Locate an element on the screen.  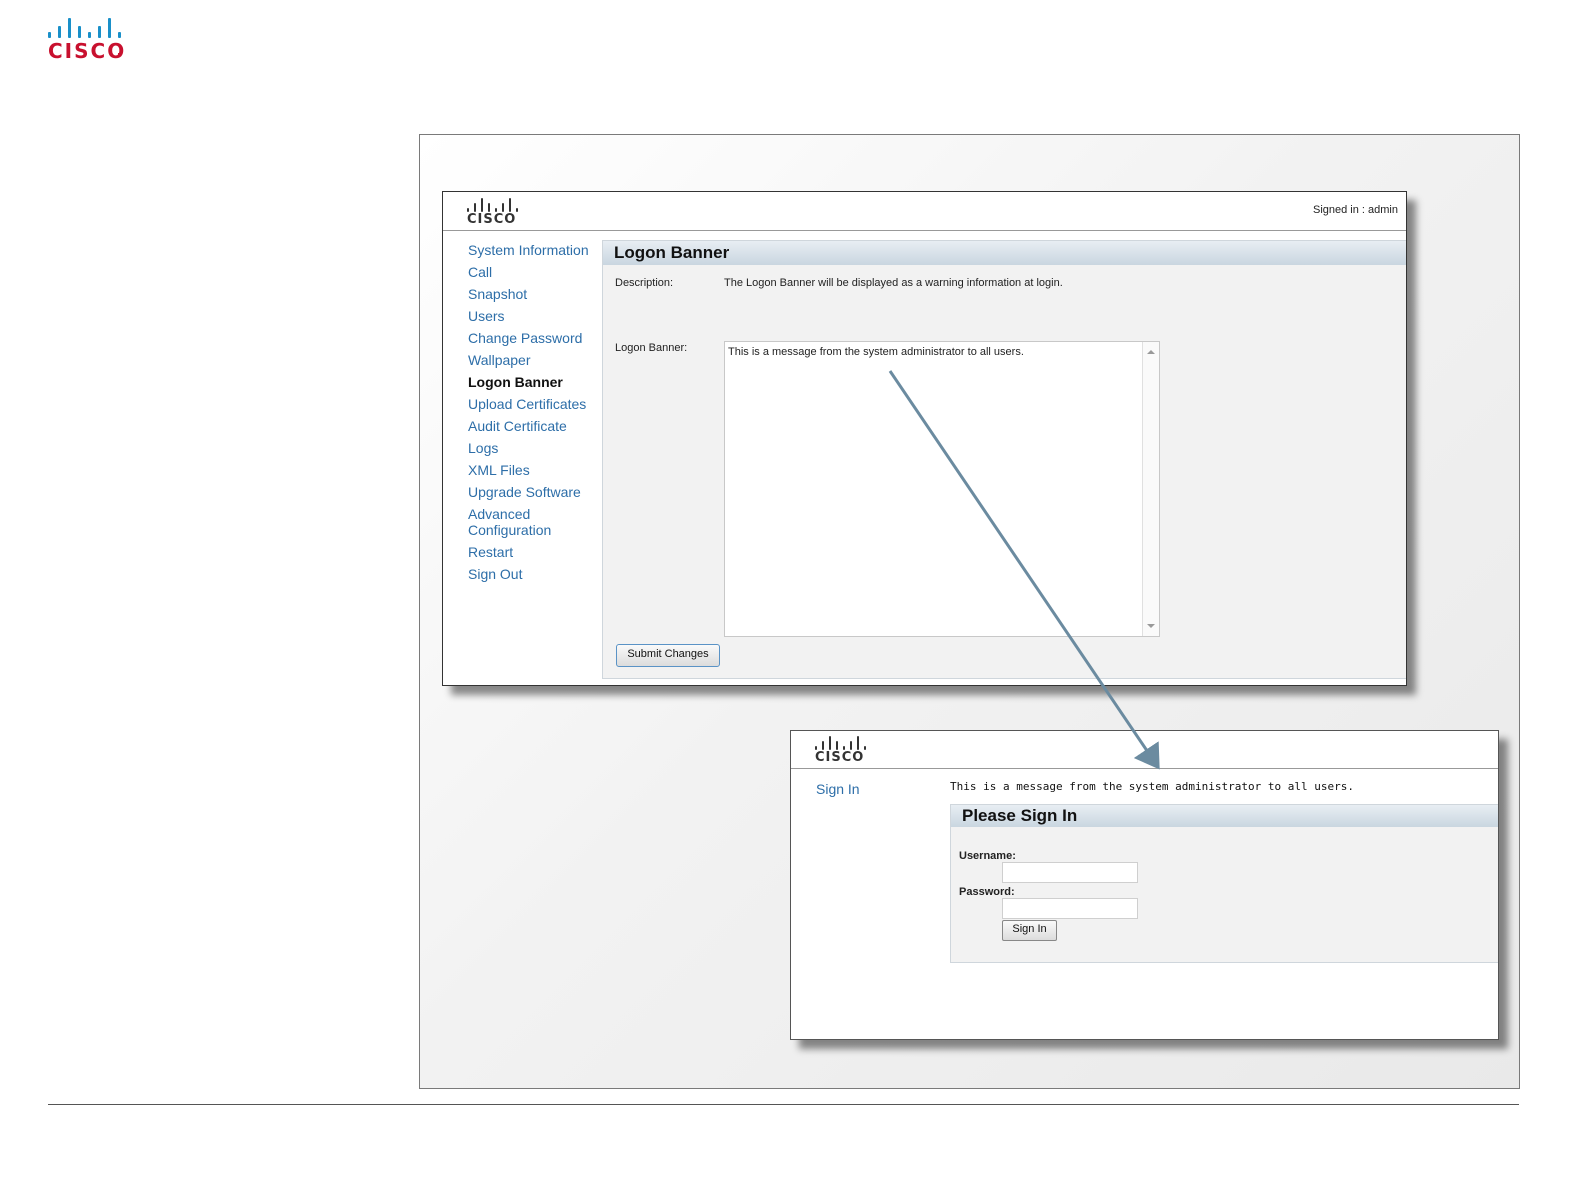
footer-divider is located at coordinates (783, 1104).